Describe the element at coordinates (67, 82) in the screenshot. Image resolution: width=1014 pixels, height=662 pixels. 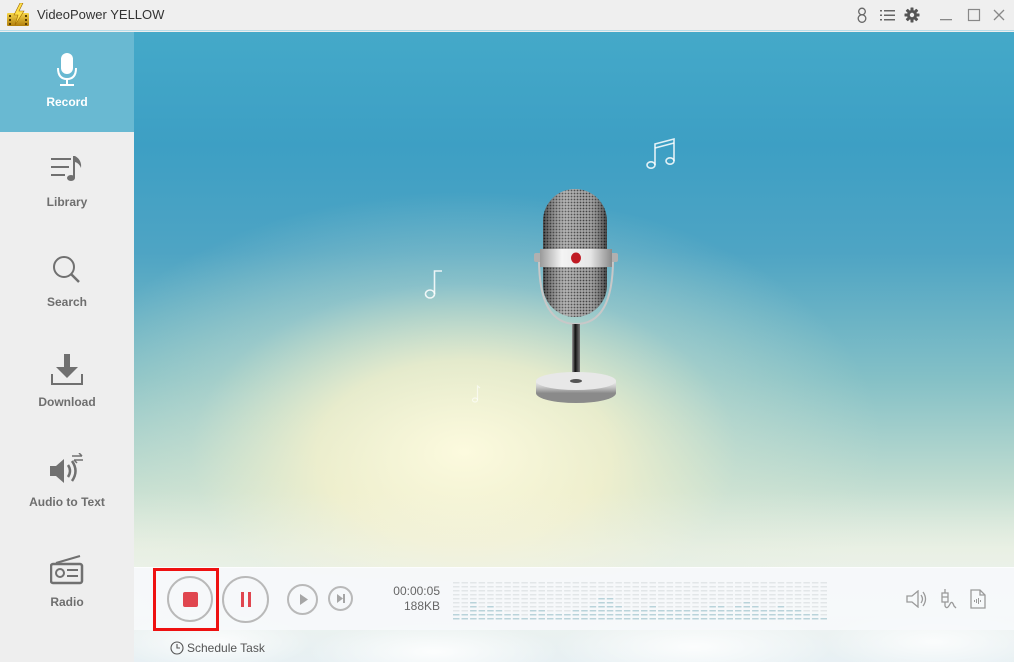
I see `sidebar-item-record: Record` at that location.